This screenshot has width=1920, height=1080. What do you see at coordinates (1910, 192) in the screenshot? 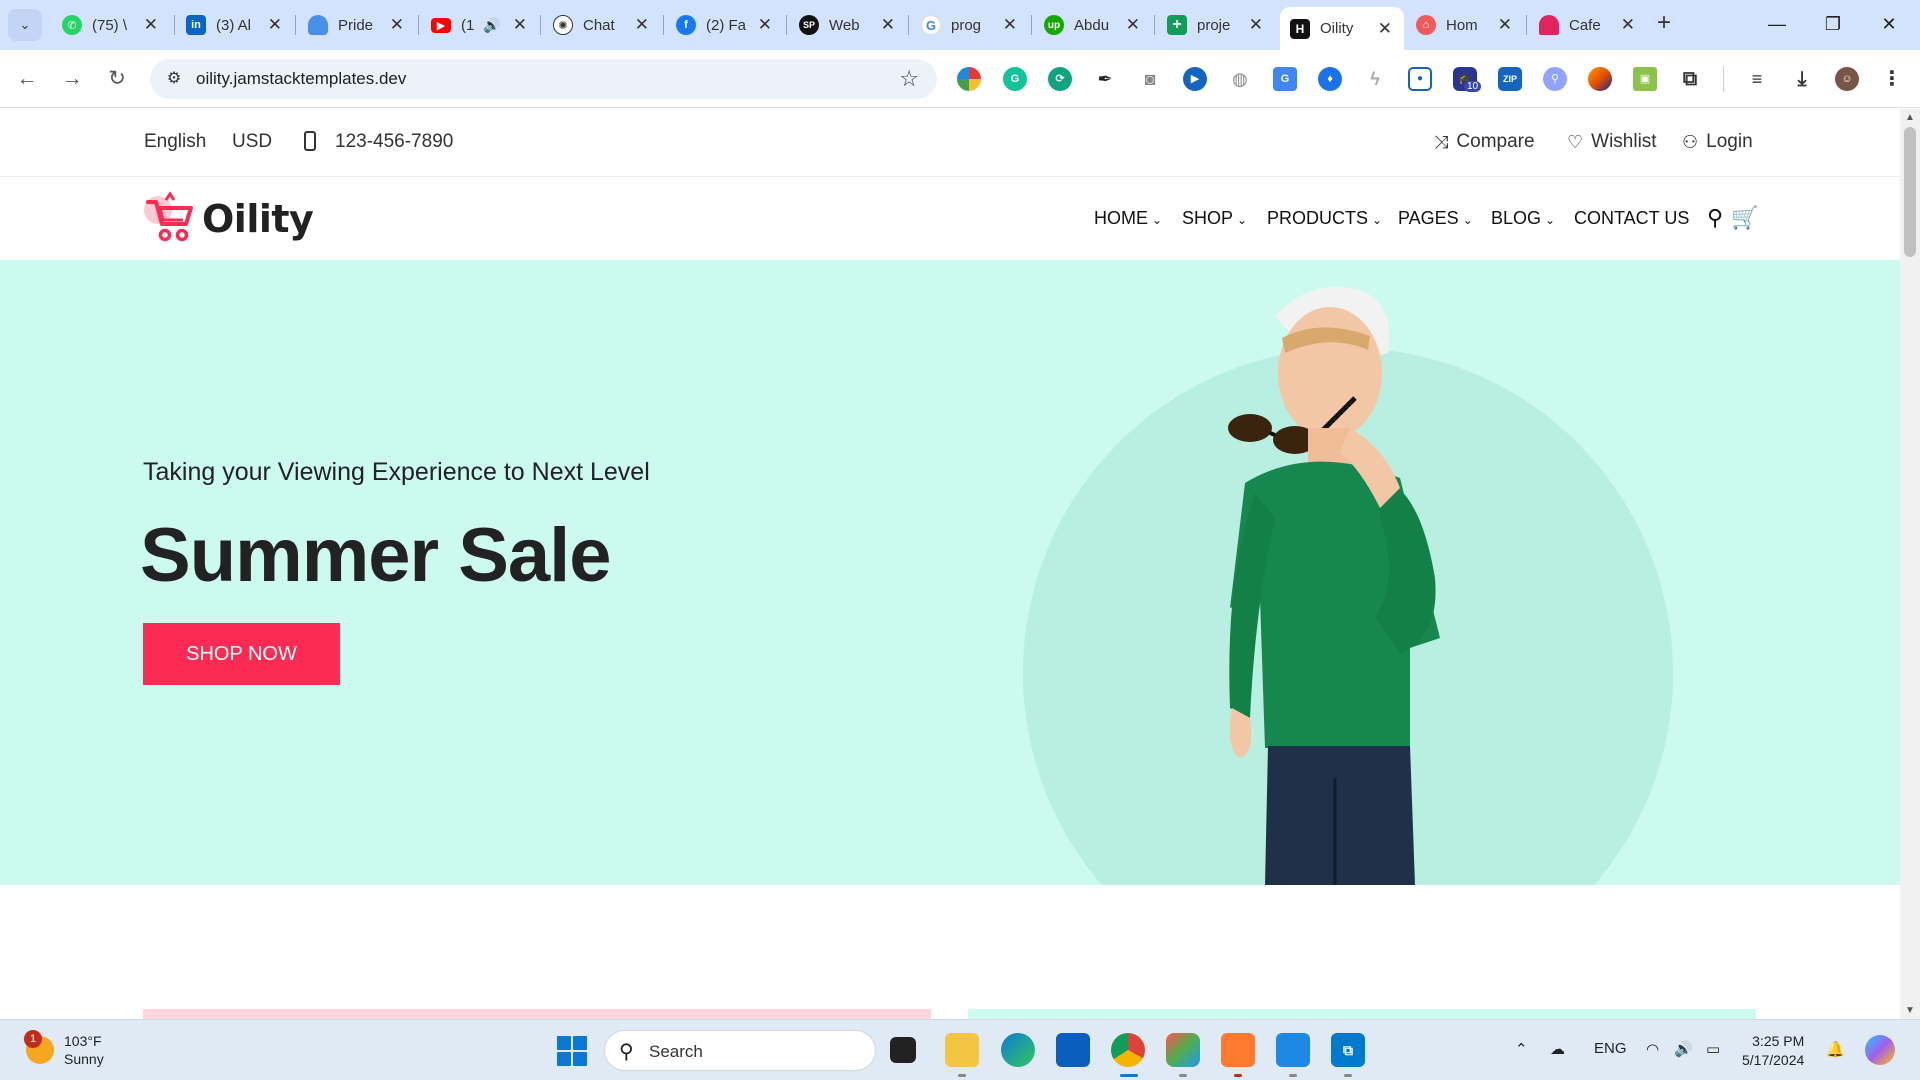
I see `scrollbar-thumb` at bounding box center [1910, 192].